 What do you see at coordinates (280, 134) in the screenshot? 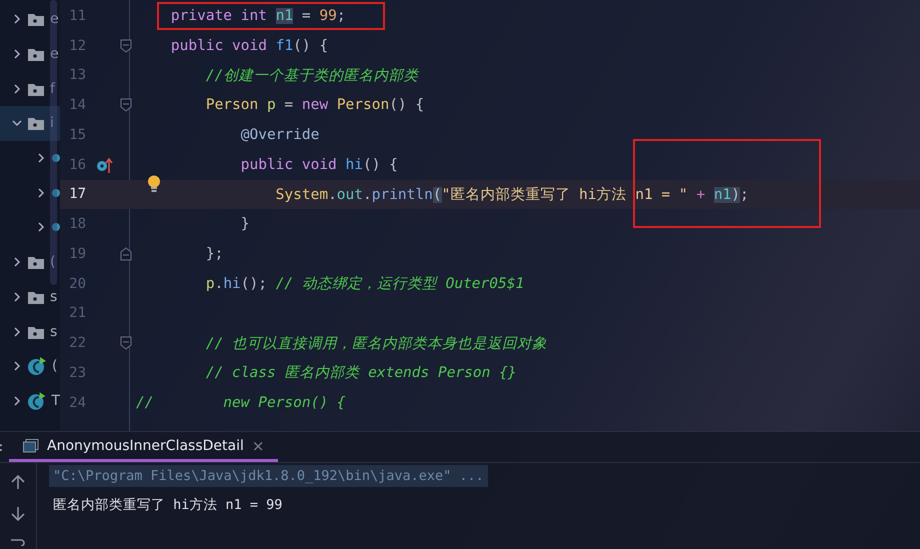
I see `code-text: @Override` at bounding box center [280, 134].